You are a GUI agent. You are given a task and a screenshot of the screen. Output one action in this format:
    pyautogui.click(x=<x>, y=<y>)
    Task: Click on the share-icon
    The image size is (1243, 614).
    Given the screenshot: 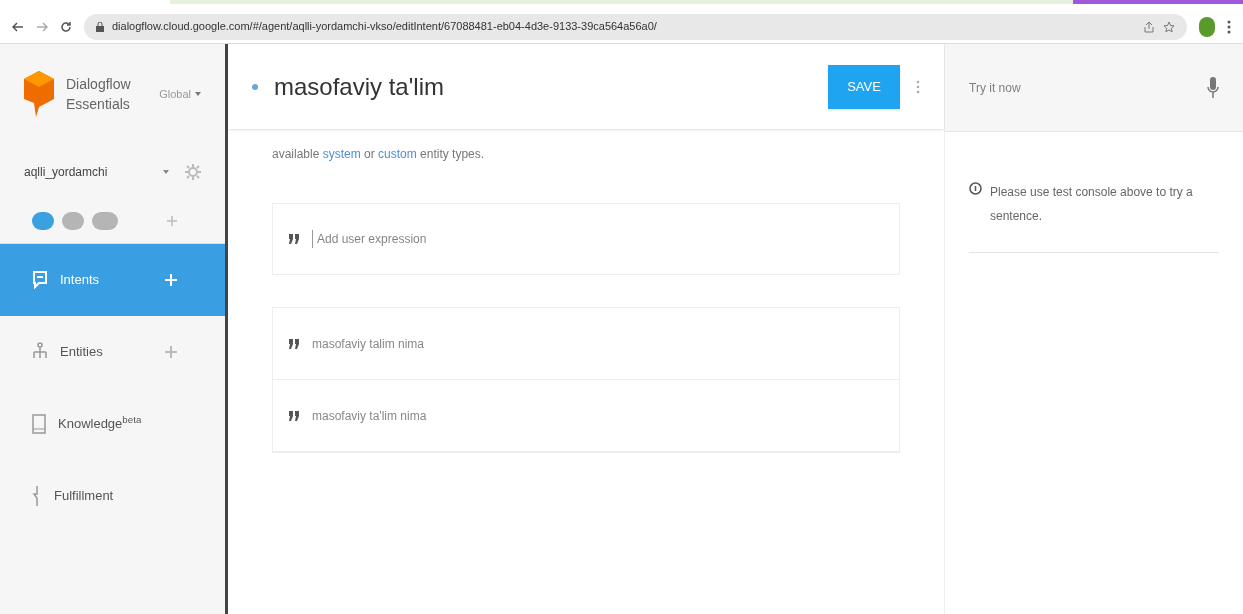 What is the action you would take?
    pyautogui.click(x=1149, y=26)
    